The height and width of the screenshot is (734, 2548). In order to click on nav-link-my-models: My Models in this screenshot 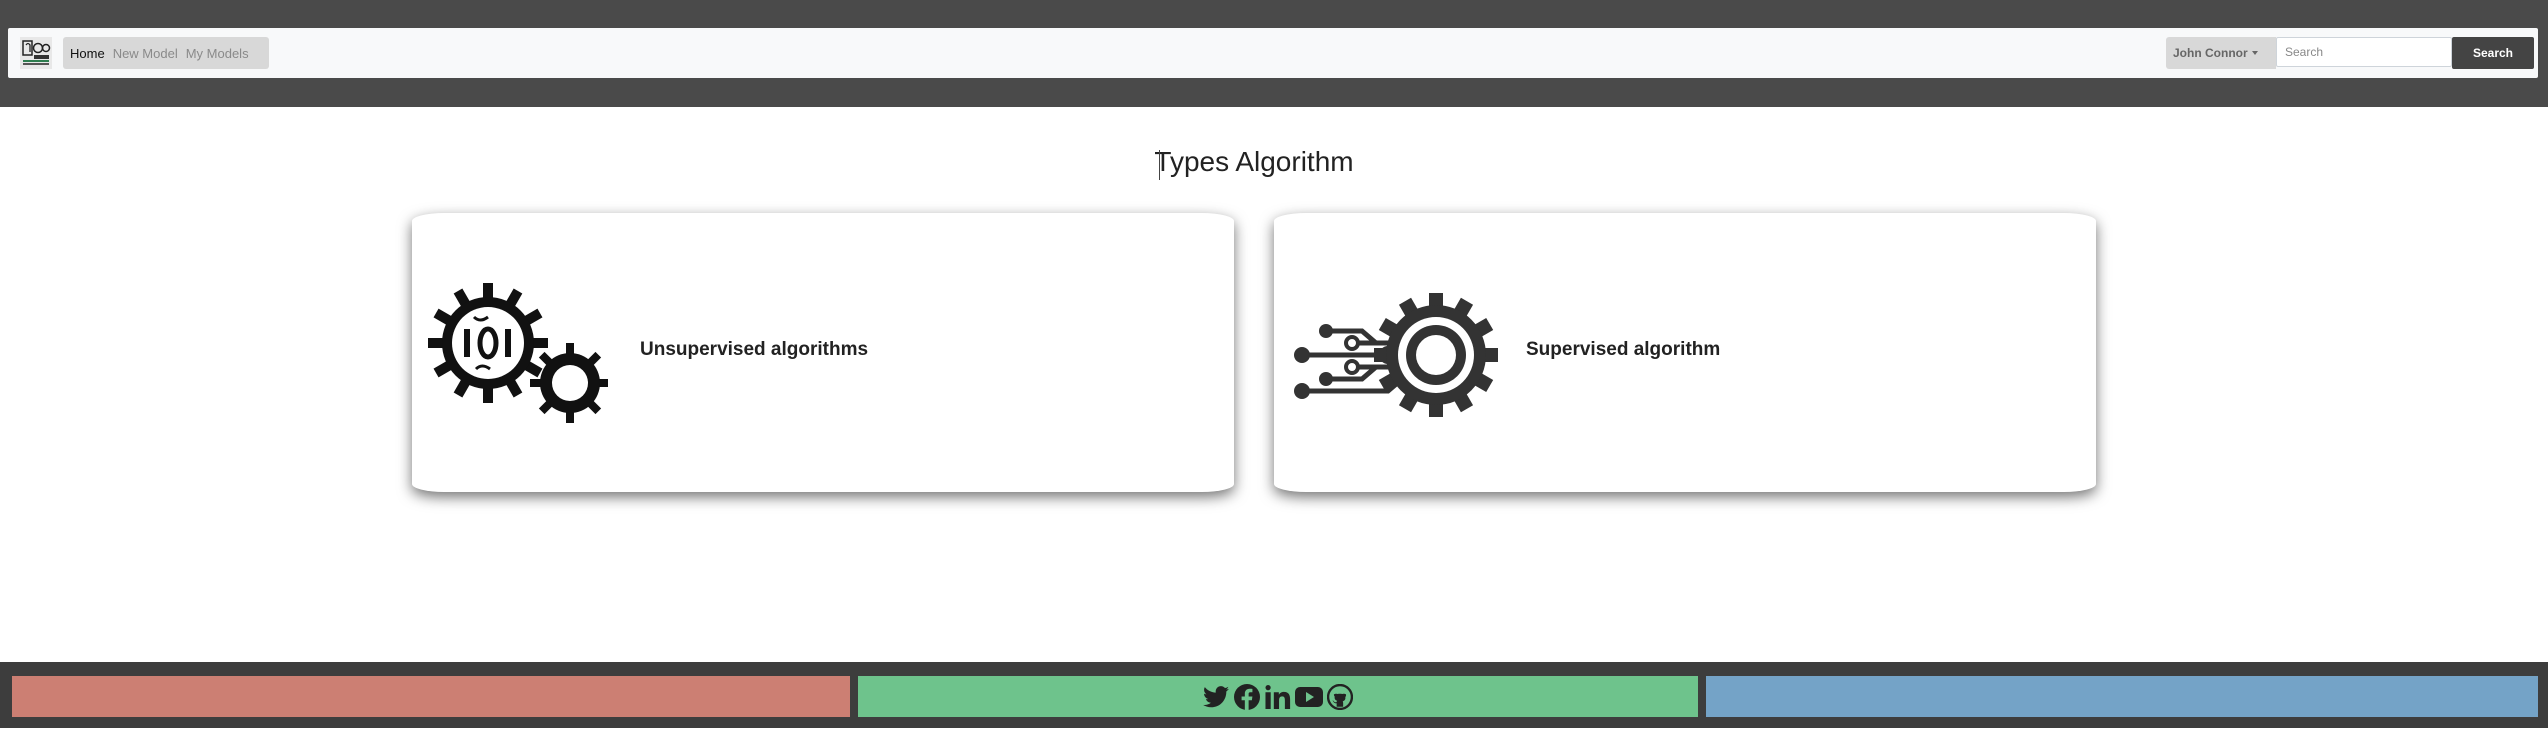, I will do `click(217, 53)`.